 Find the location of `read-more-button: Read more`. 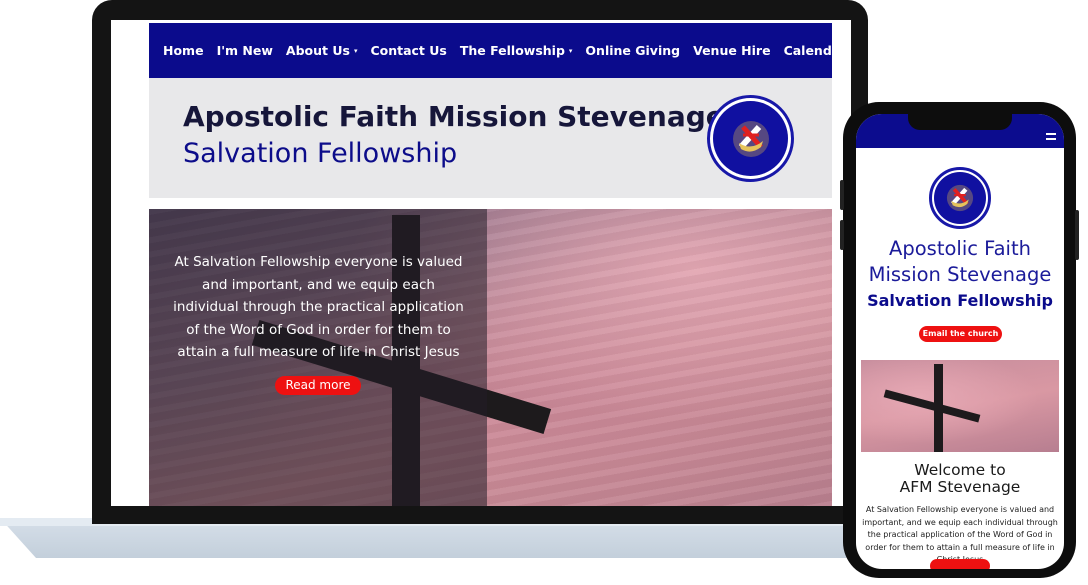

read-more-button: Read more is located at coordinates (318, 385).